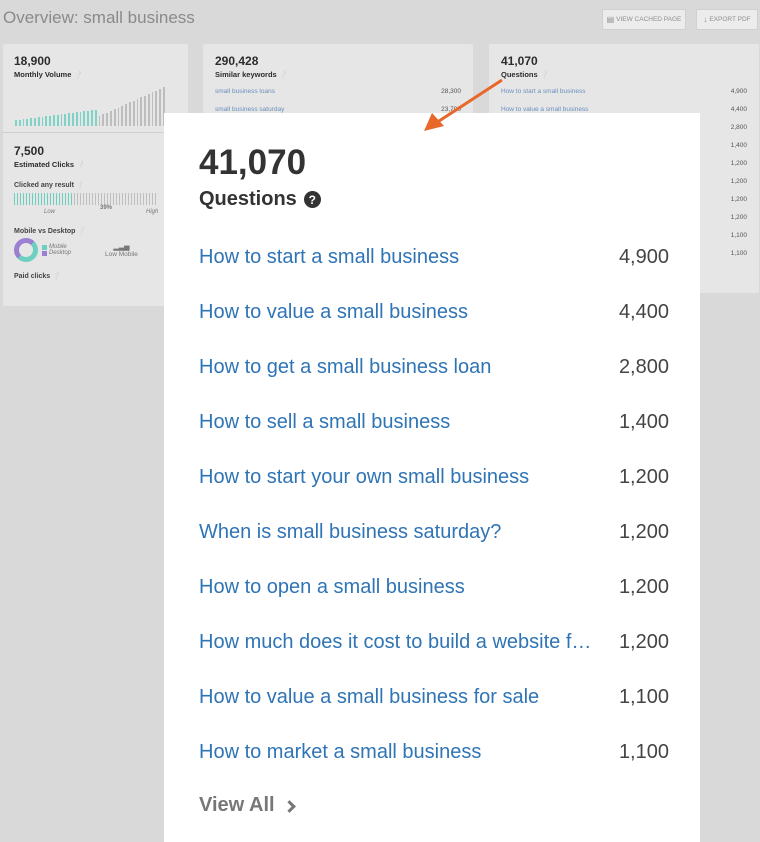 The height and width of the screenshot is (842, 760). I want to click on question-link: How to open a small business, so click(332, 587).